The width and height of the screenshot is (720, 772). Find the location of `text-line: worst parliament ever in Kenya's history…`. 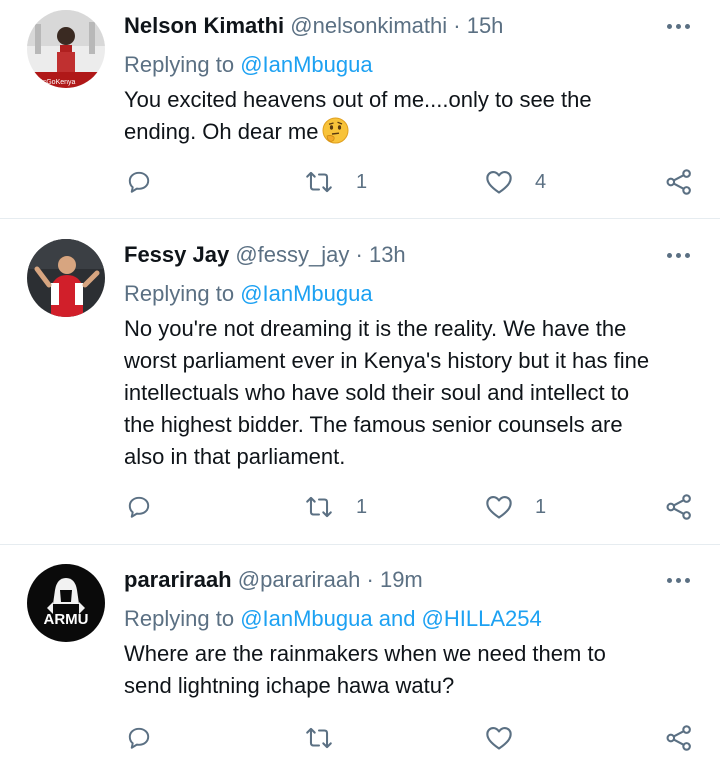

text-line: worst parliament ever in Kenya's history… is located at coordinates (387, 360).